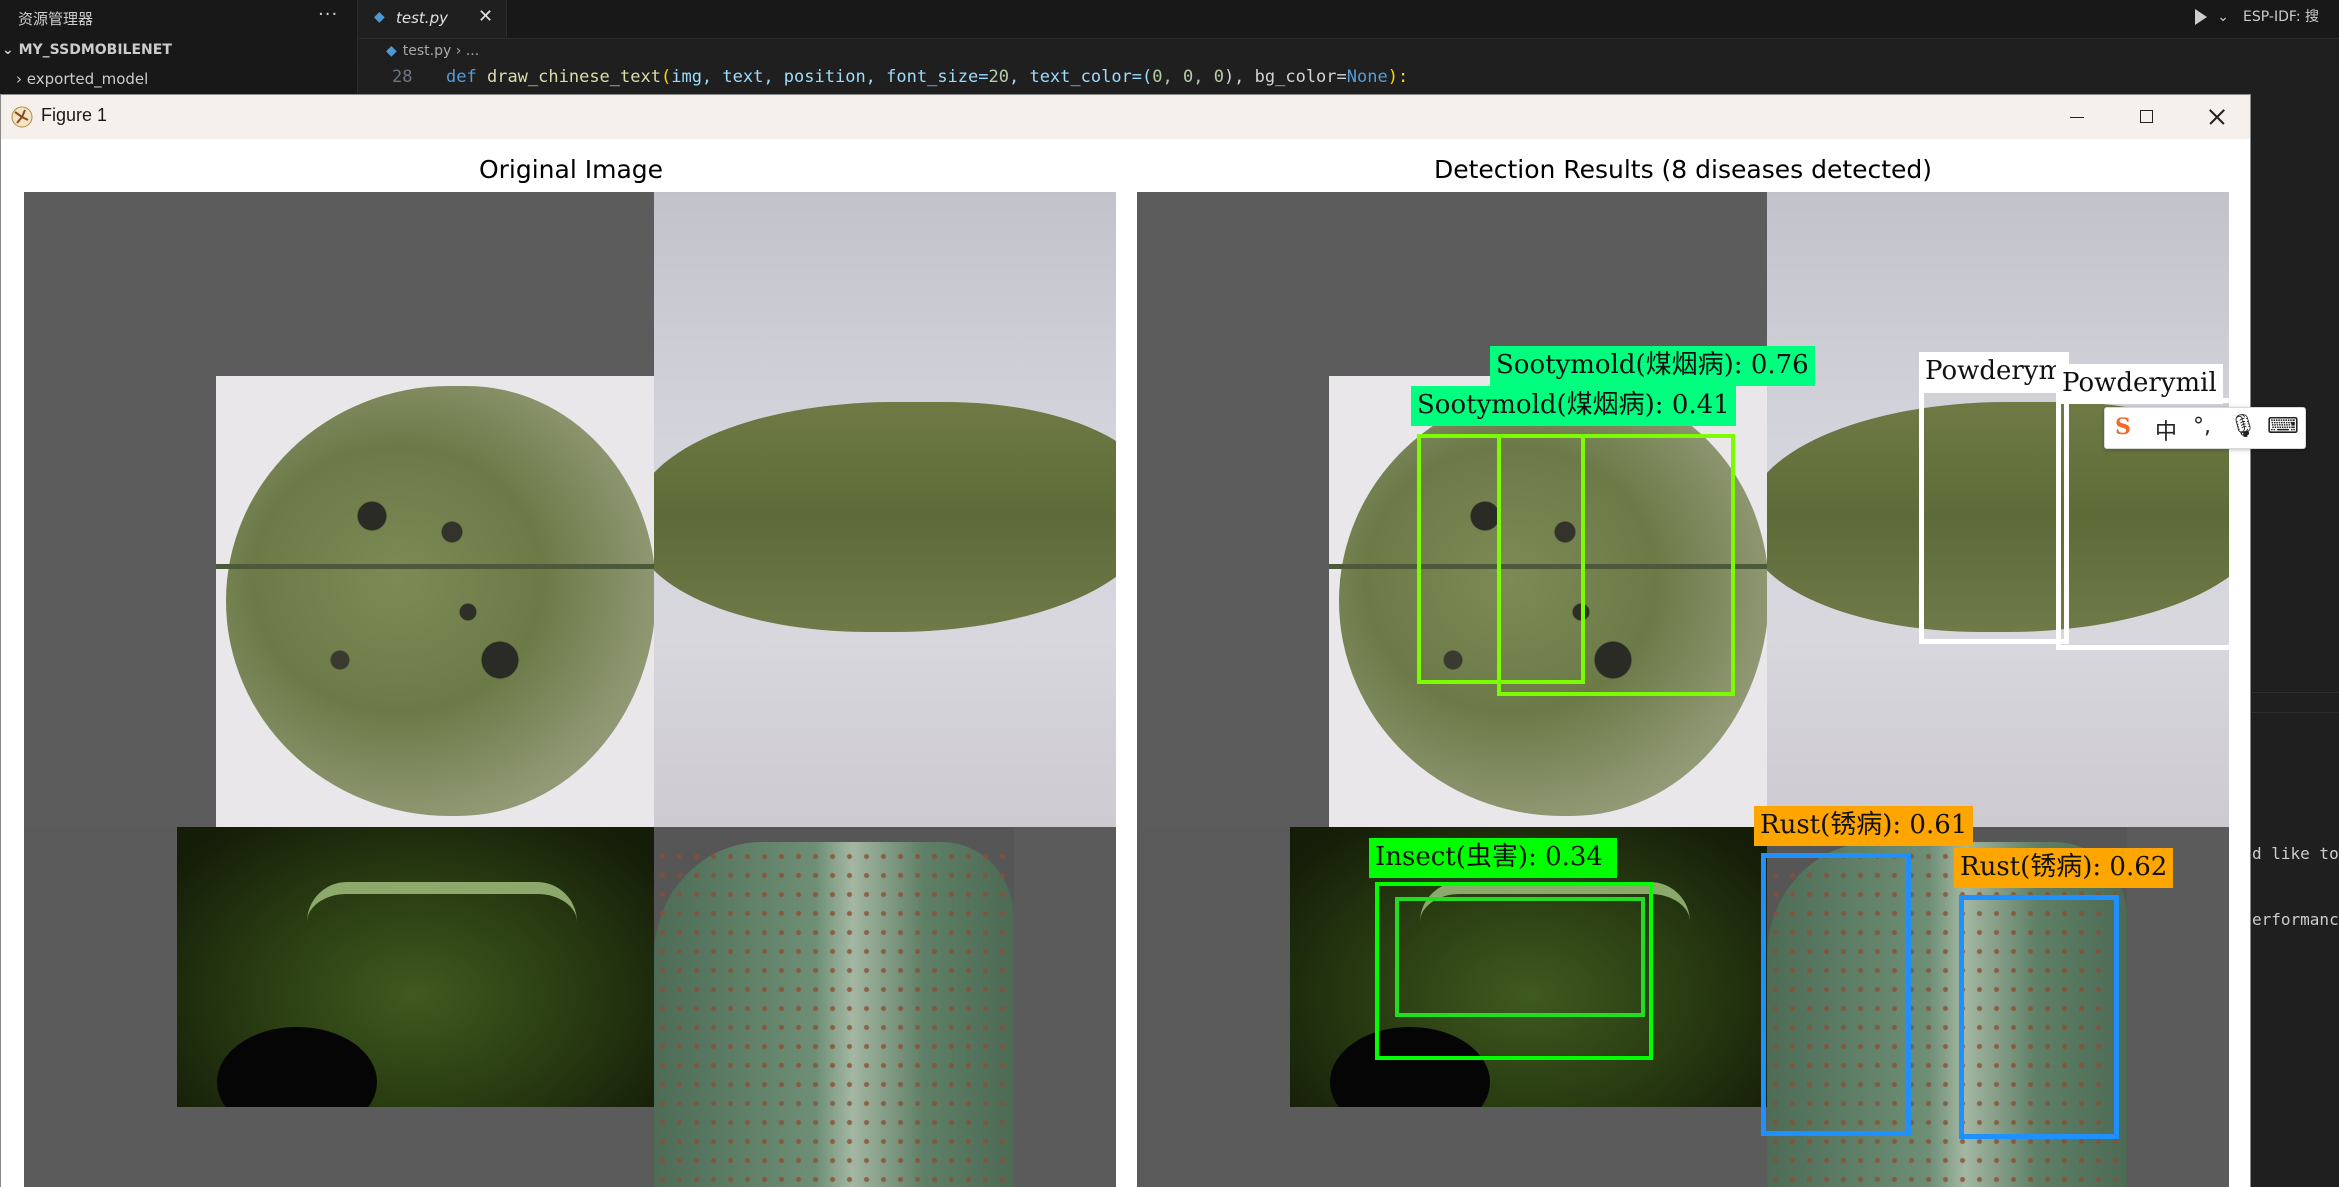  What do you see at coordinates (571, 169) in the screenshot?
I see `original-image-title: Original Image` at bounding box center [571, 169].